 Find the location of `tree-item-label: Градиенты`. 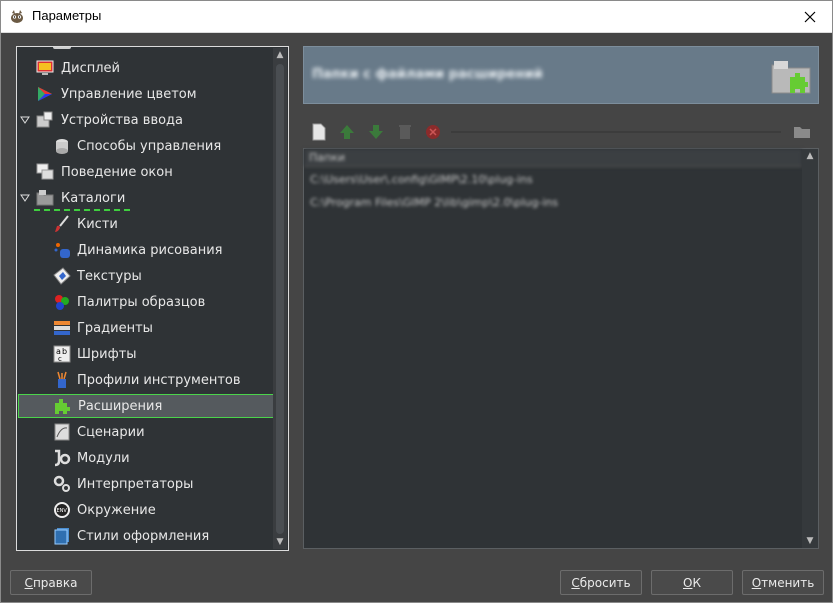

tree-item-label: Градиенты is located at coordinates (115, 328).